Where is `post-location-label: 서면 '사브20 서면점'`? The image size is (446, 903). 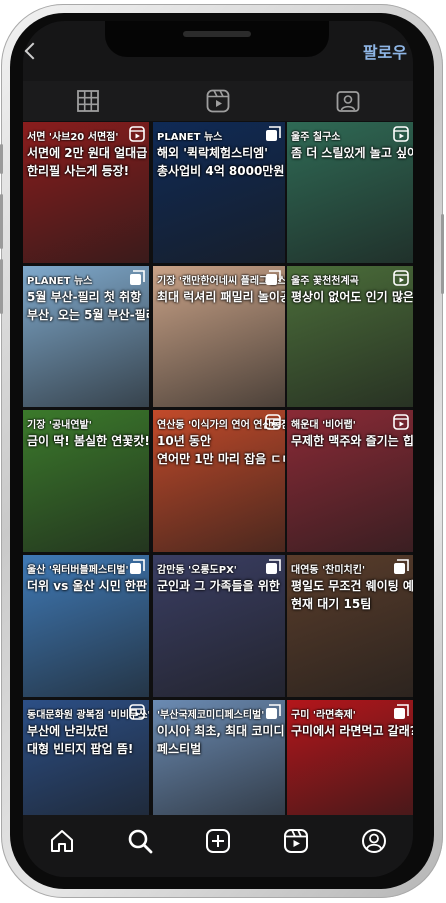 post-location-label: 서면 '사브20 서면점' is located at coordinates (73, 137).